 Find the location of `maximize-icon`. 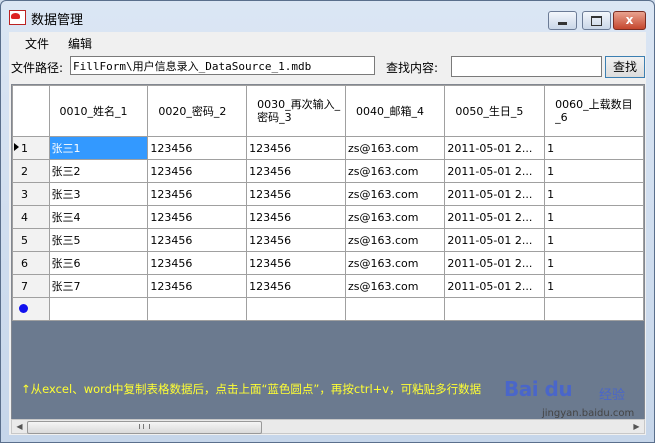

maximize-icon is located at coordinates (596, 21).